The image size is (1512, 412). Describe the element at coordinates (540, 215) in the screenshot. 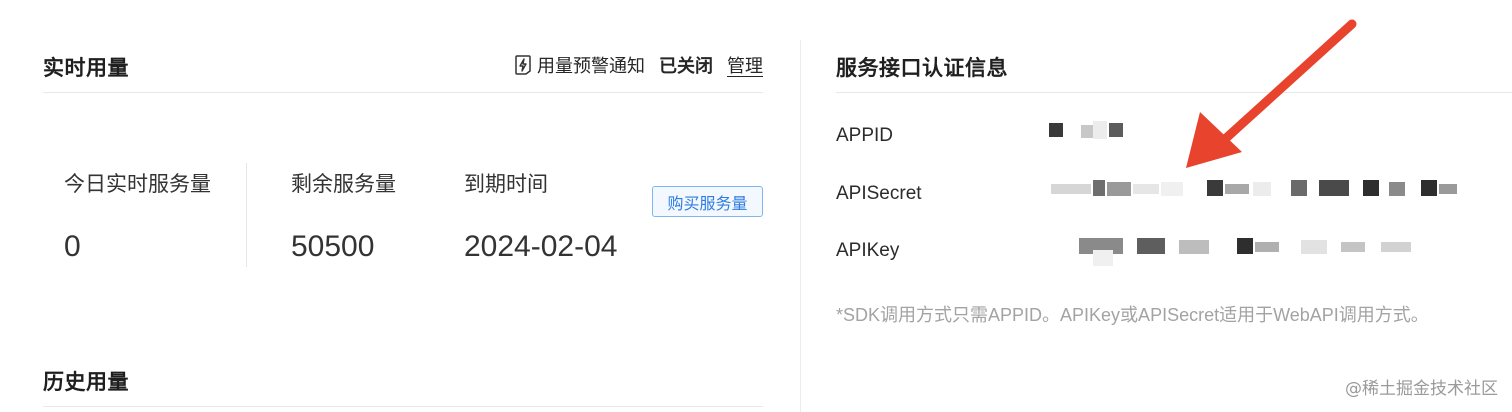

I see `stat-expiry-date: 到期时间 2024-02-04` at that location.